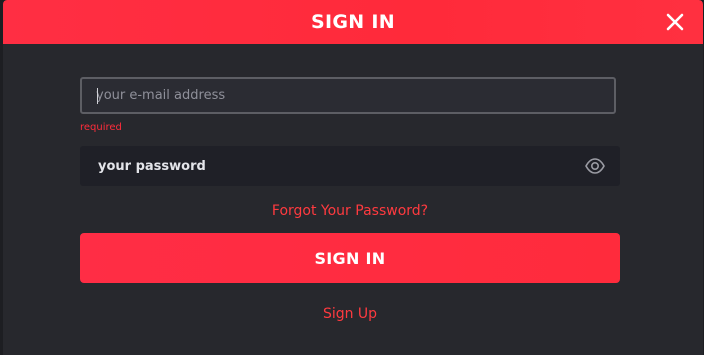 The height and width of the screenshot is (355, 704). Describe the element at coordinates (350, 314) in the screenshot. I see `sign-up-link: Sign Up` at that location.